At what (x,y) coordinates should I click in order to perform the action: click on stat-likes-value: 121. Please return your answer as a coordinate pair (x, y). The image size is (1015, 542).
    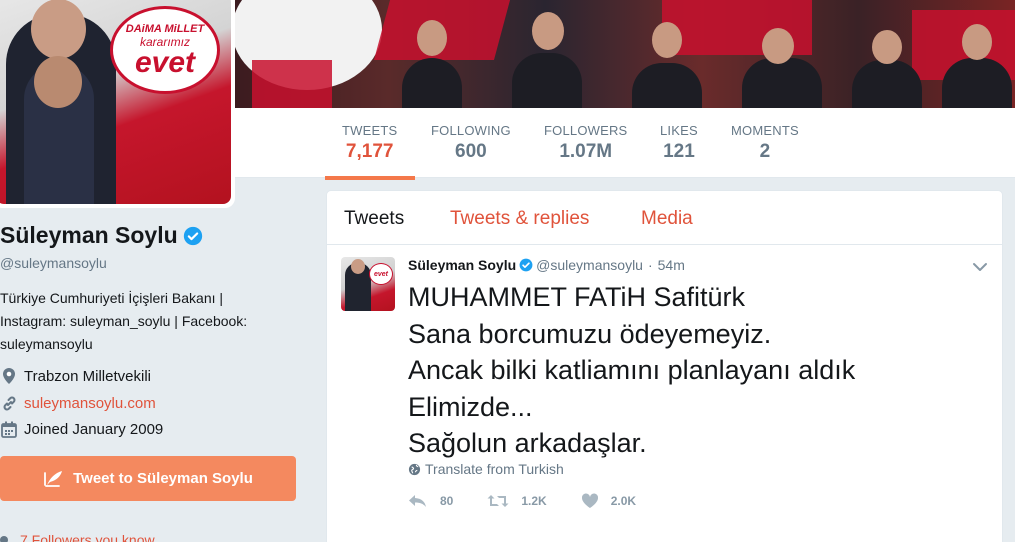
    Looking at the image, I should click on (679, 151).